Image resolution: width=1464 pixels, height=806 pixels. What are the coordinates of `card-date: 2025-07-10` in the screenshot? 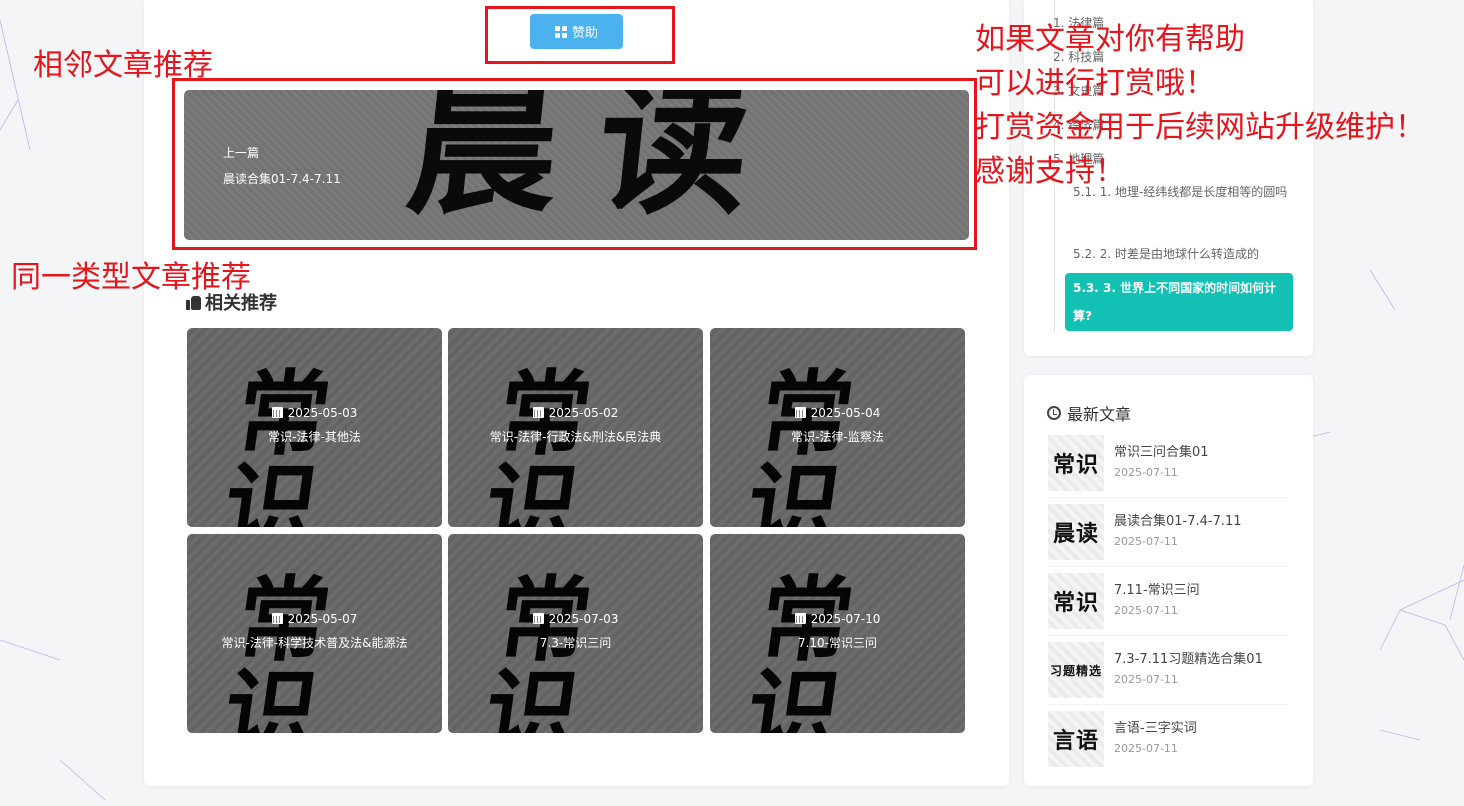 It's located at (837, 619).